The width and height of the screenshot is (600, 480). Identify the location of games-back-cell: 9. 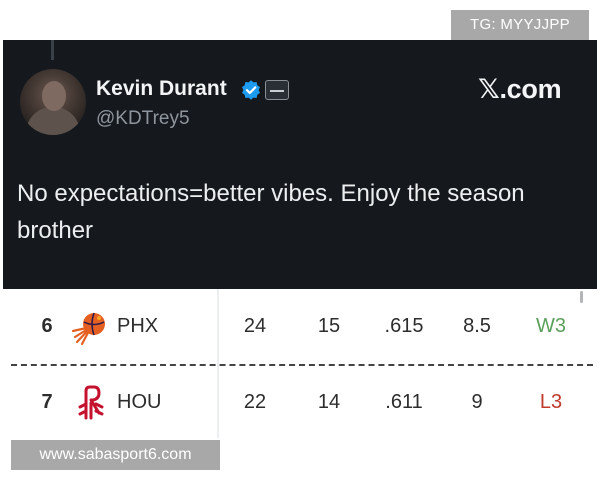
(477, 402).